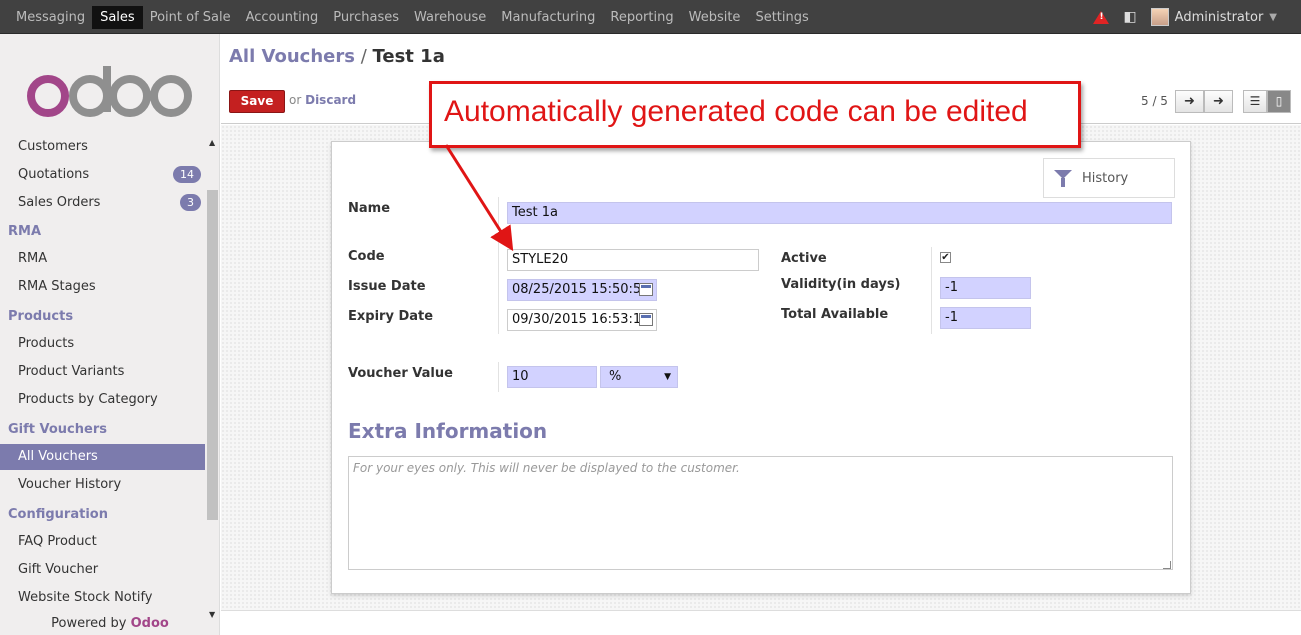 This screenshot has width=1301, height=635. Describe the element at coordinates (835, 314) in the screenshot. I see `total-available-label: Total Available` at that location.